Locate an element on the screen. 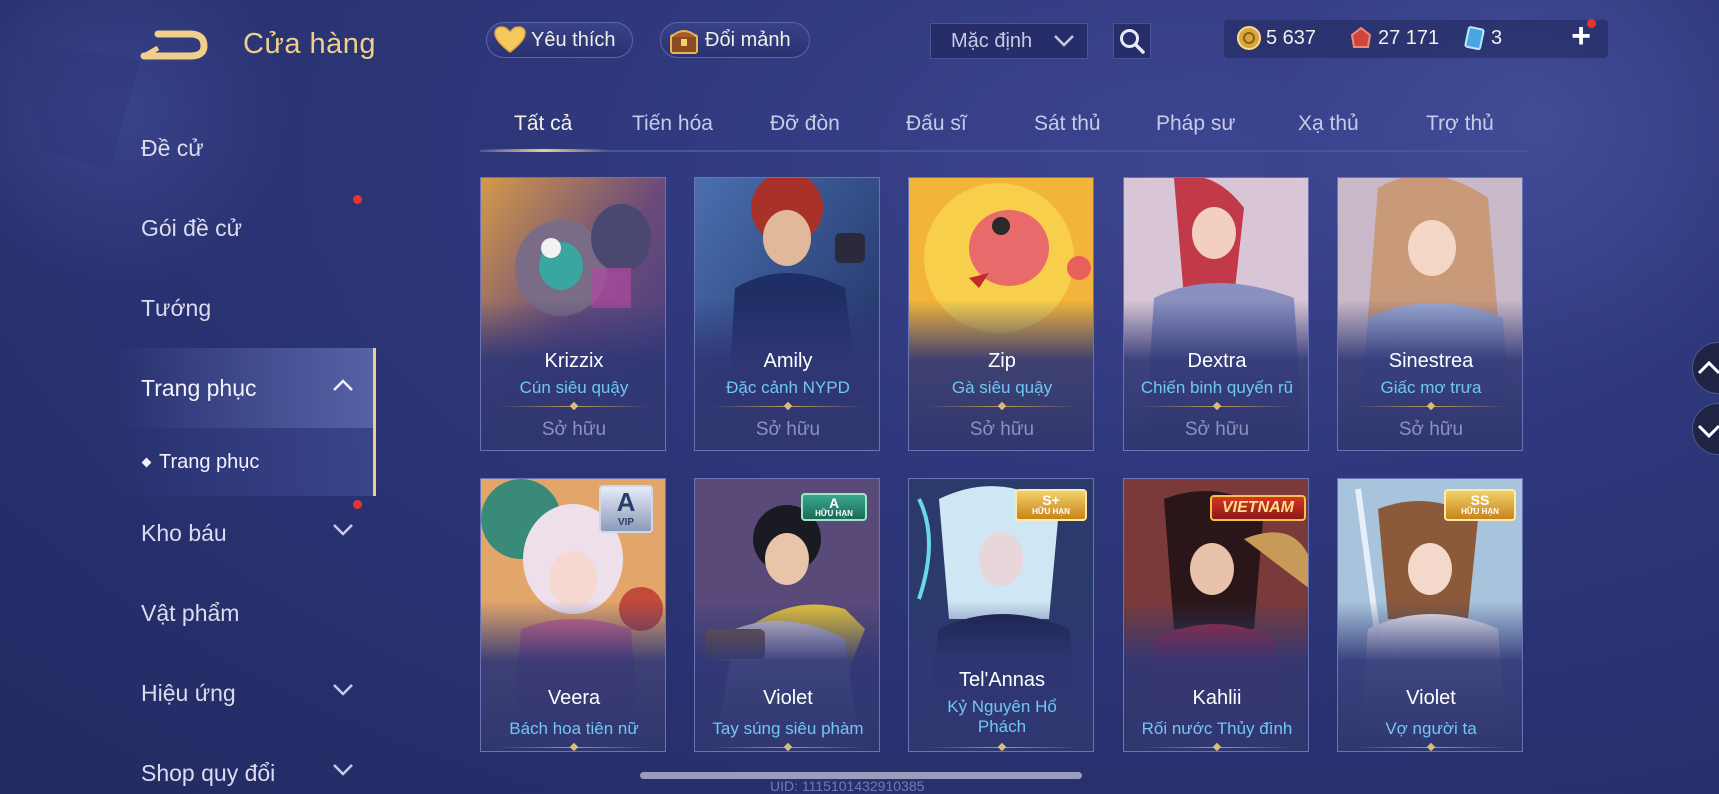 The width and height of the screenshot is (1719, 794). sidebar-subitem-label: Trang phục is located at coordinates (209, 461).